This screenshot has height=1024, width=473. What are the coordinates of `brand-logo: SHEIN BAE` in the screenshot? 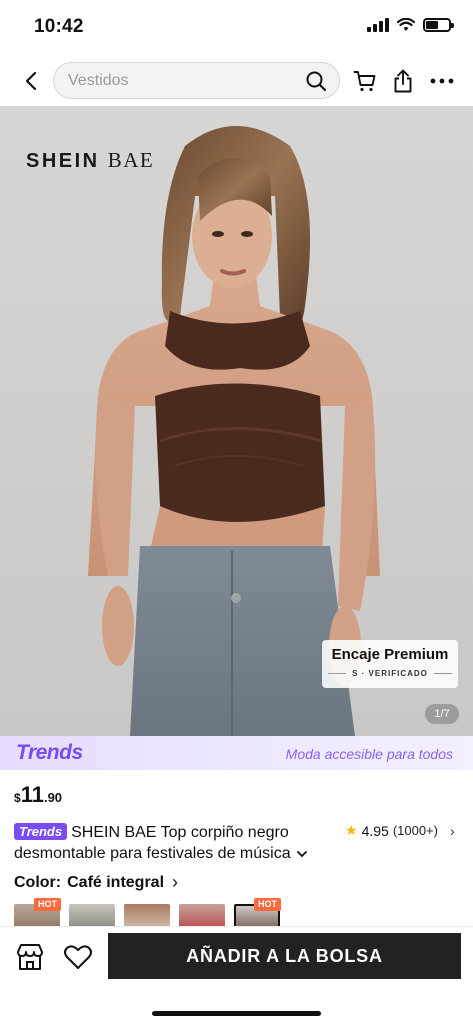 It's located at (90, 160).